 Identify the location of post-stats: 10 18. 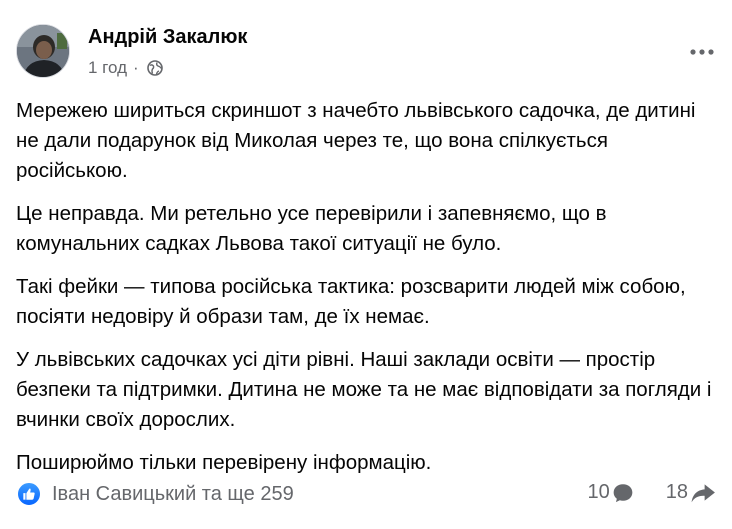
(652, 492).